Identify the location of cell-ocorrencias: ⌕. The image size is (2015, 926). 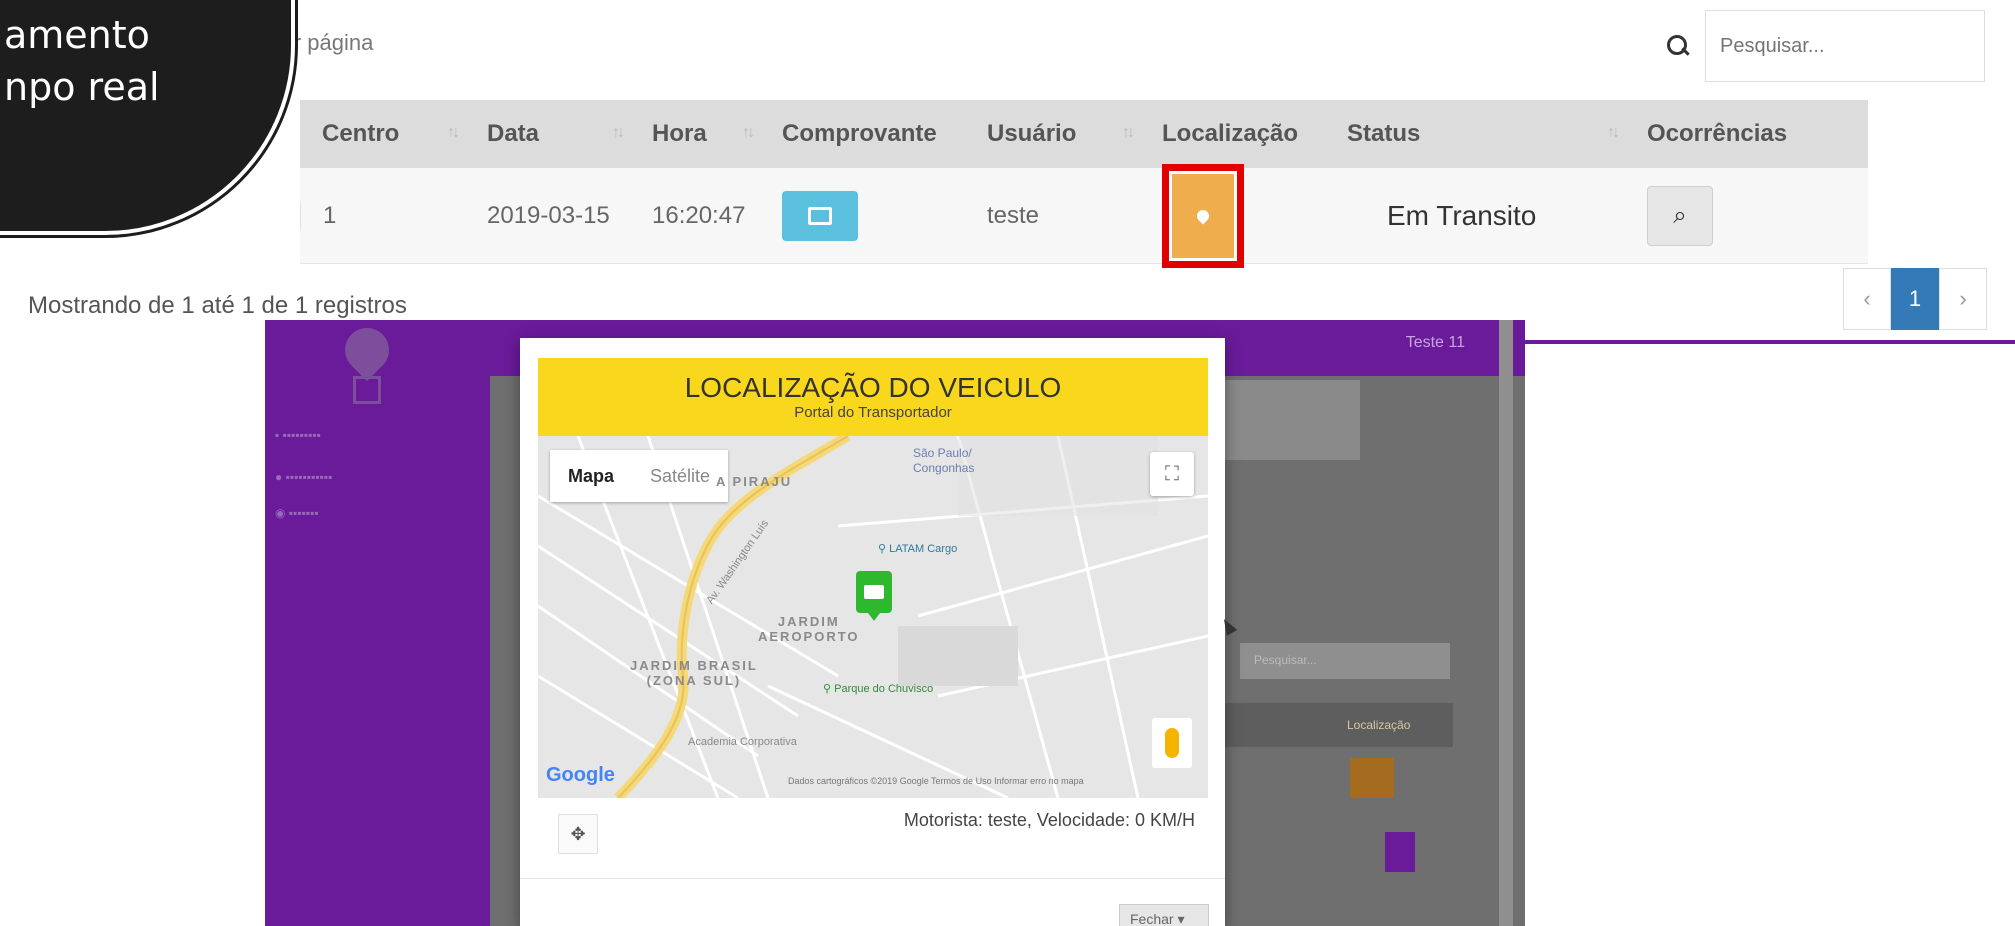
(1746, 215).